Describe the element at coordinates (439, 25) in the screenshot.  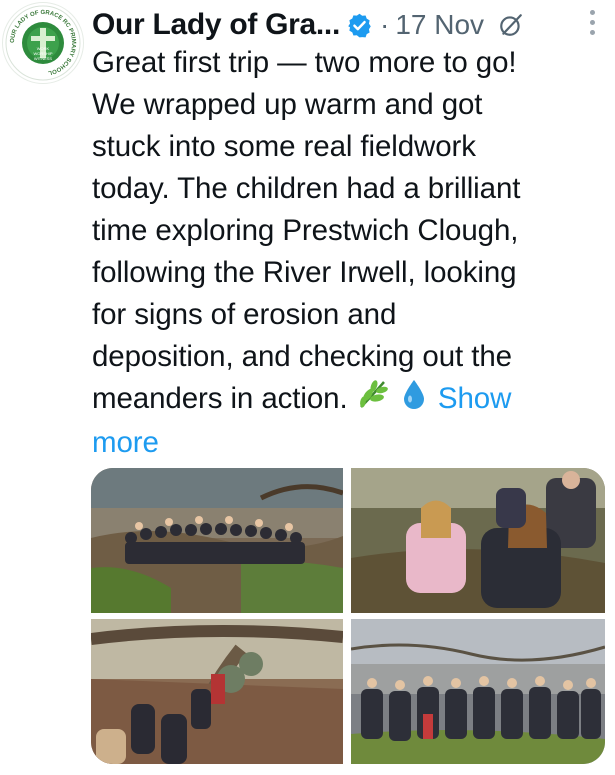
I see `tweet-date: 17 Nov` at that location.